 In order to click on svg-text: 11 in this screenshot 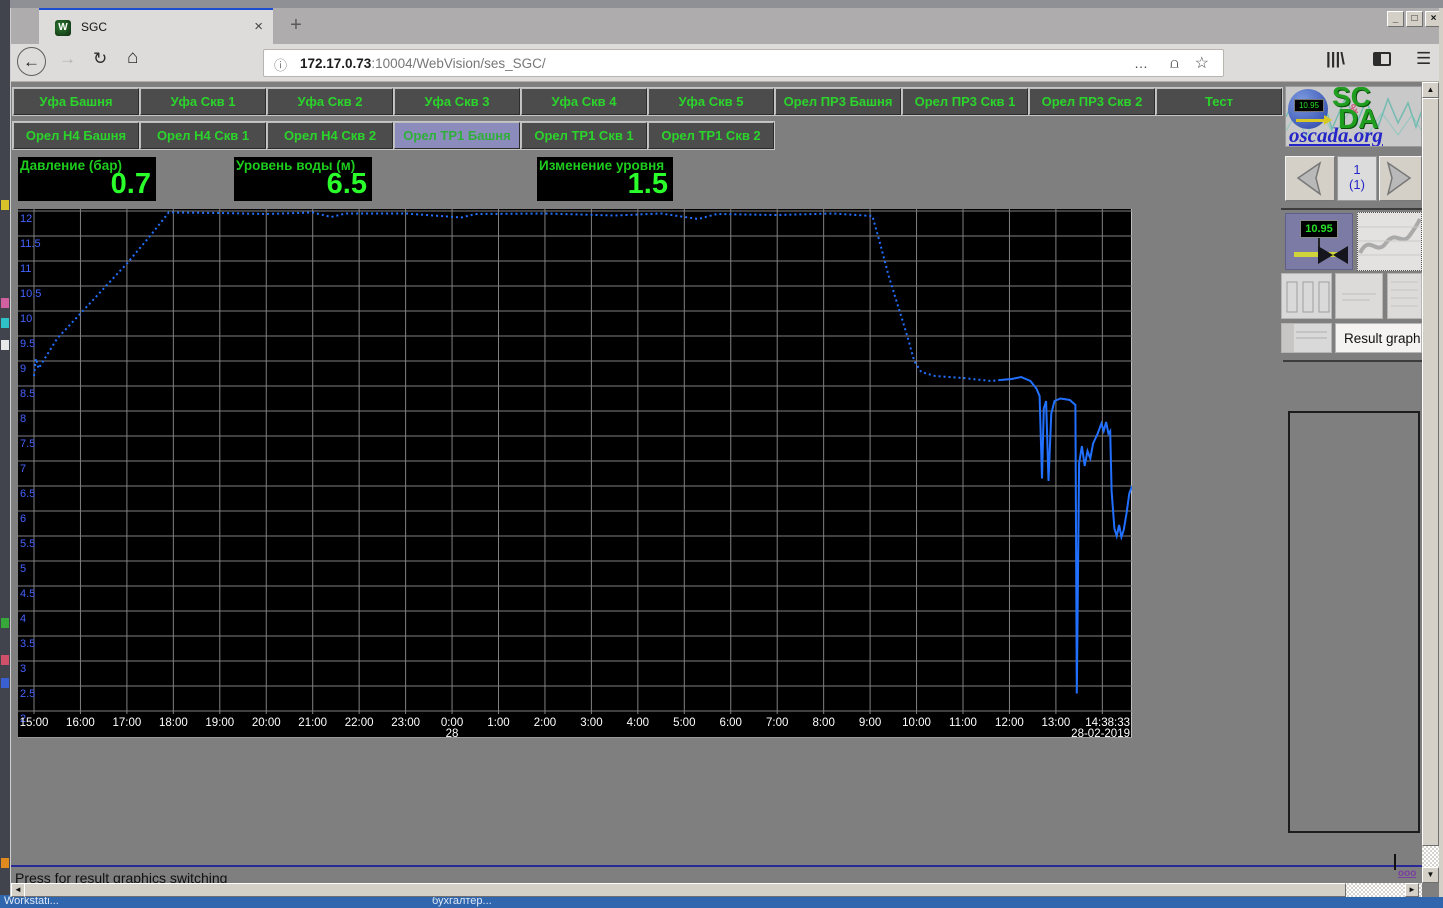, I will do `click(25, 269)`.